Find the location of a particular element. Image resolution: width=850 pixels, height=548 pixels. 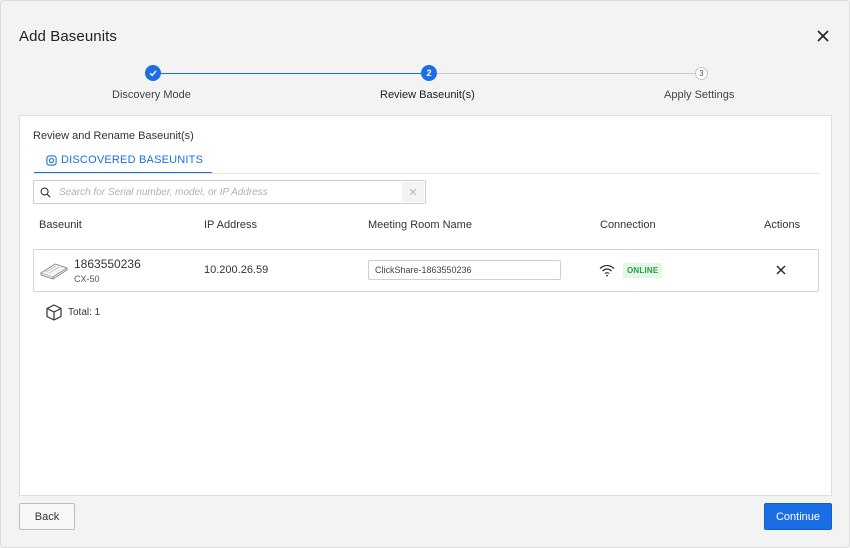

search-input is located at coordinates (227, 192).